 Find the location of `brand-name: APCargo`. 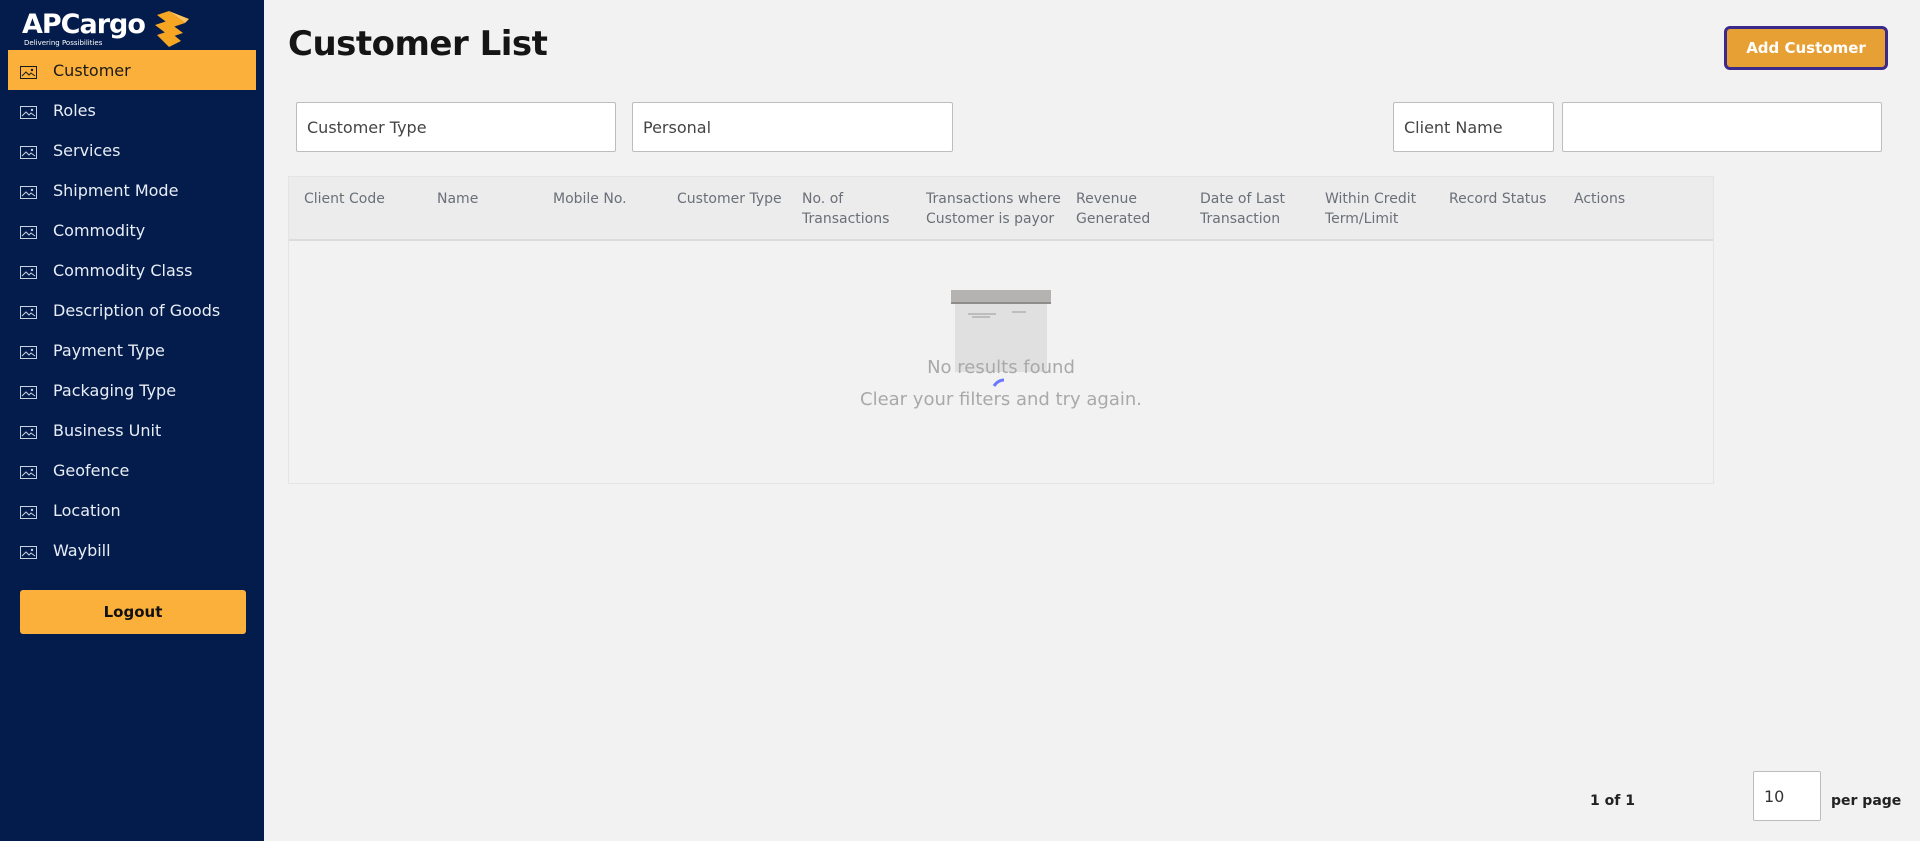

brand-name: APCargo is located at coordinates (84, 24).